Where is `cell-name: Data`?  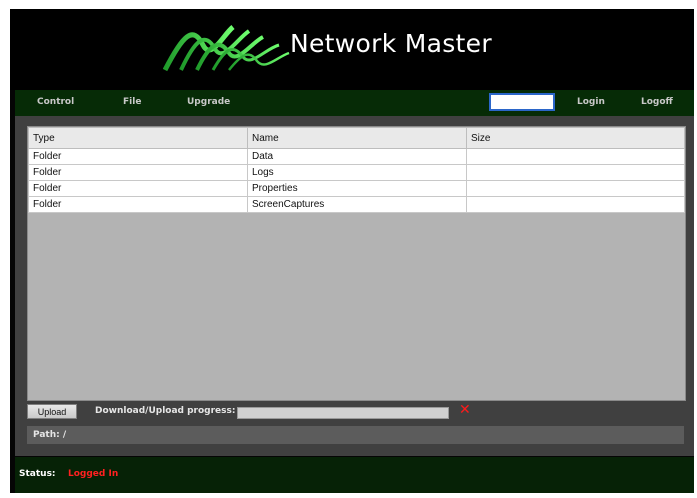
cell-name: Data is located at coordinates (357, 156).